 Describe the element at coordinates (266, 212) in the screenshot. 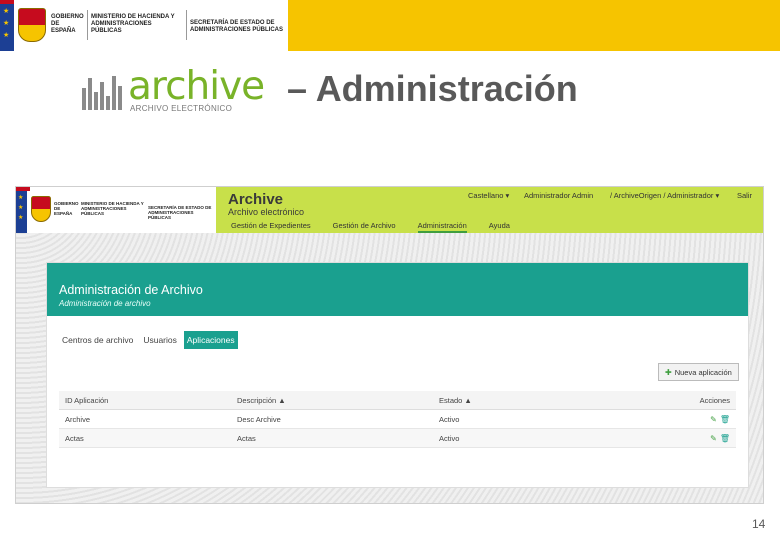

I see `app-subtitle: Archivo electrónico` at that location.